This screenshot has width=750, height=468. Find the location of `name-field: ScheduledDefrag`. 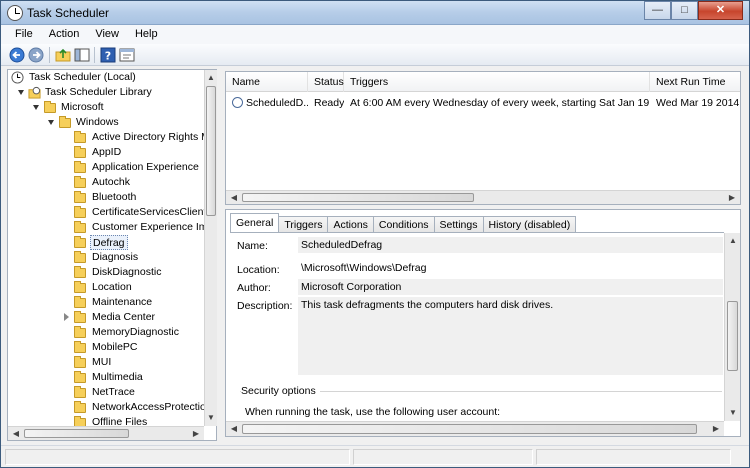

name-field: ScheduledDefrag is located at coordinates (510, 245).